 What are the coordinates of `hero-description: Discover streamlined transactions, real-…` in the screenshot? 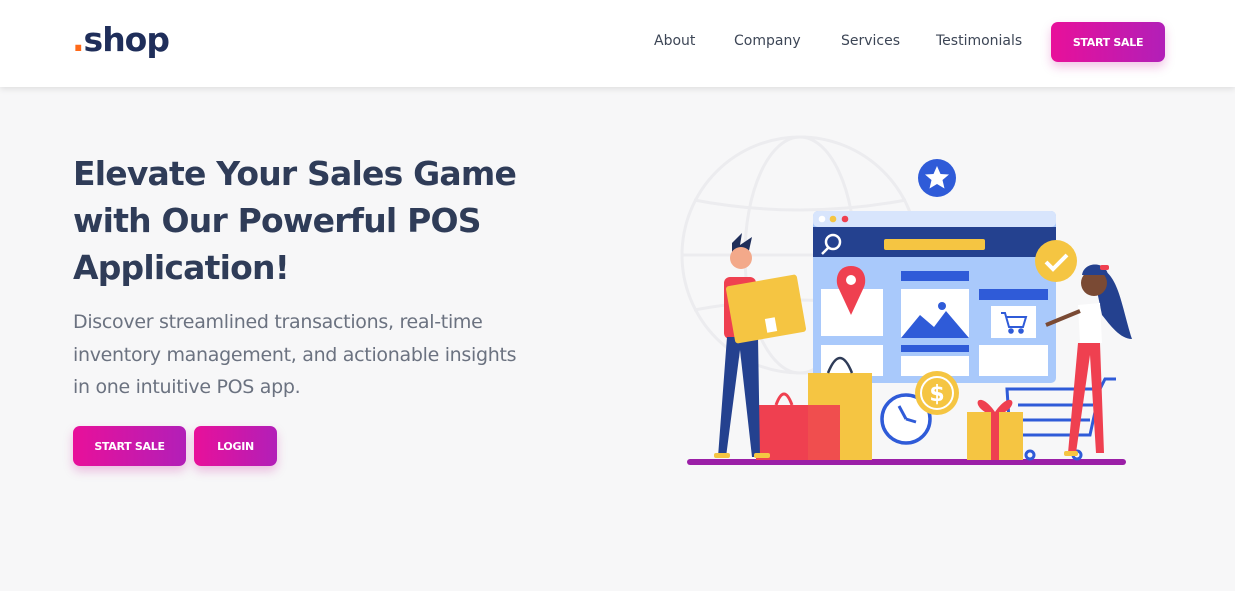 It's located at (295, 354).